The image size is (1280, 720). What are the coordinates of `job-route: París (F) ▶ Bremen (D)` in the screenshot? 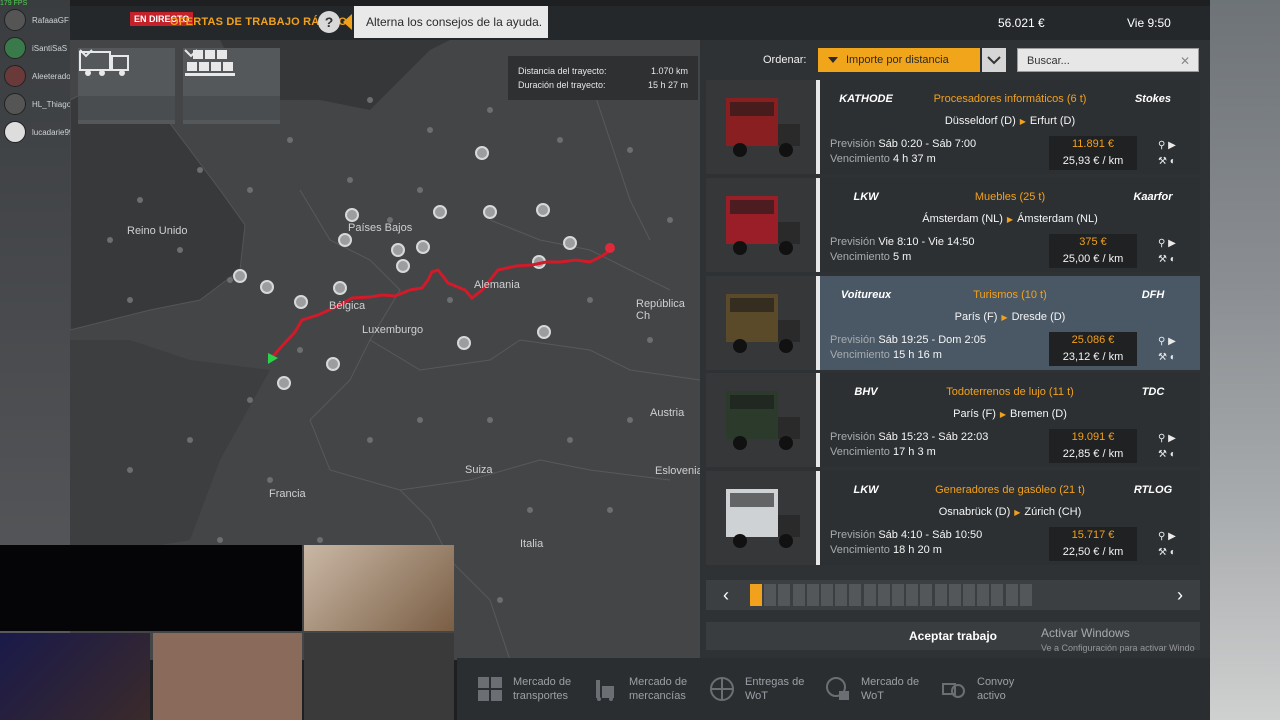 It's located at (1010, 414).